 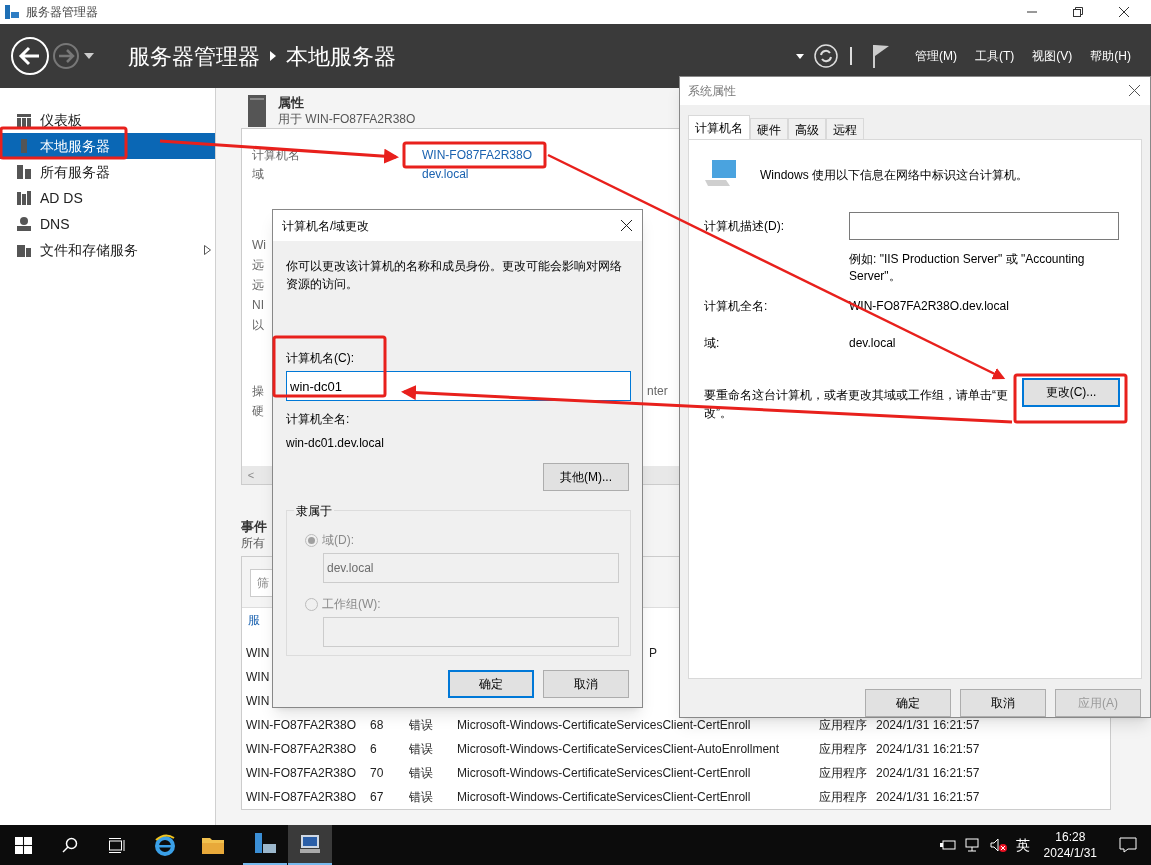 What do you see at coordinates (258, 391) in the screenshot?
I see `property-label: 操` at bounding box center [258, 391].